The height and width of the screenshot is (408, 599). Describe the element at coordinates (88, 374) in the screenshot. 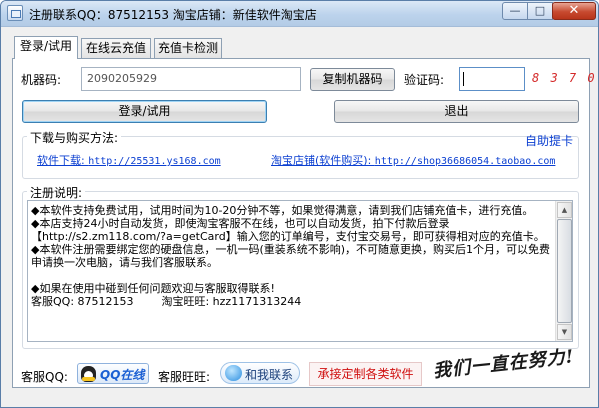

I see `qq-penguin-icon` at that location.